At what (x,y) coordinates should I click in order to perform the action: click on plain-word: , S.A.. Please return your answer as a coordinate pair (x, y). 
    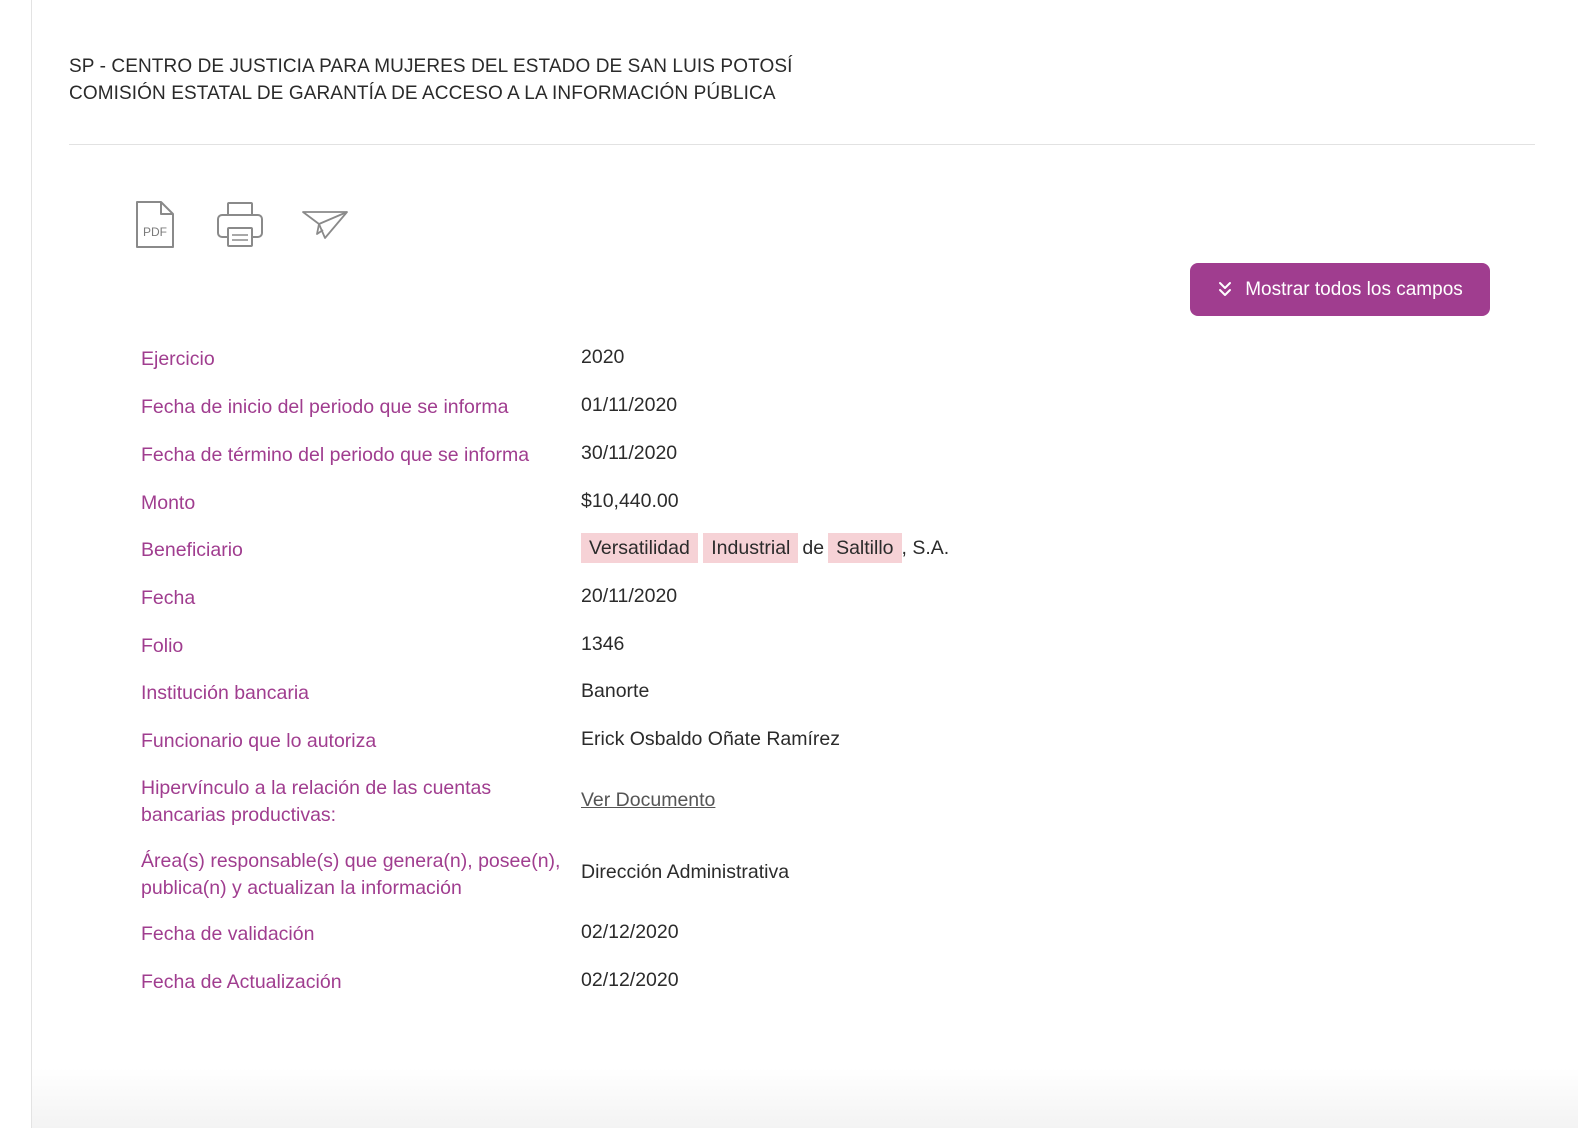
    Looking at the image, I should click on (925, 548).